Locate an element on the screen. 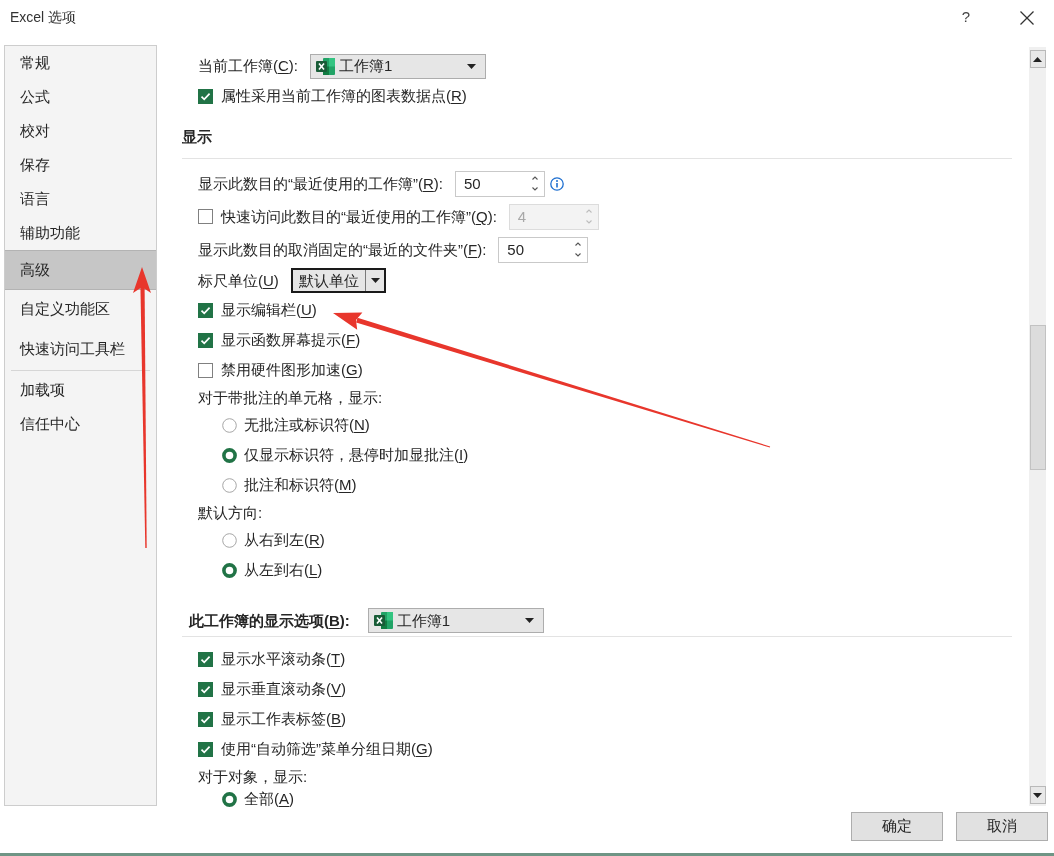  scroll-down-button is located at coordinates (1037, 795).